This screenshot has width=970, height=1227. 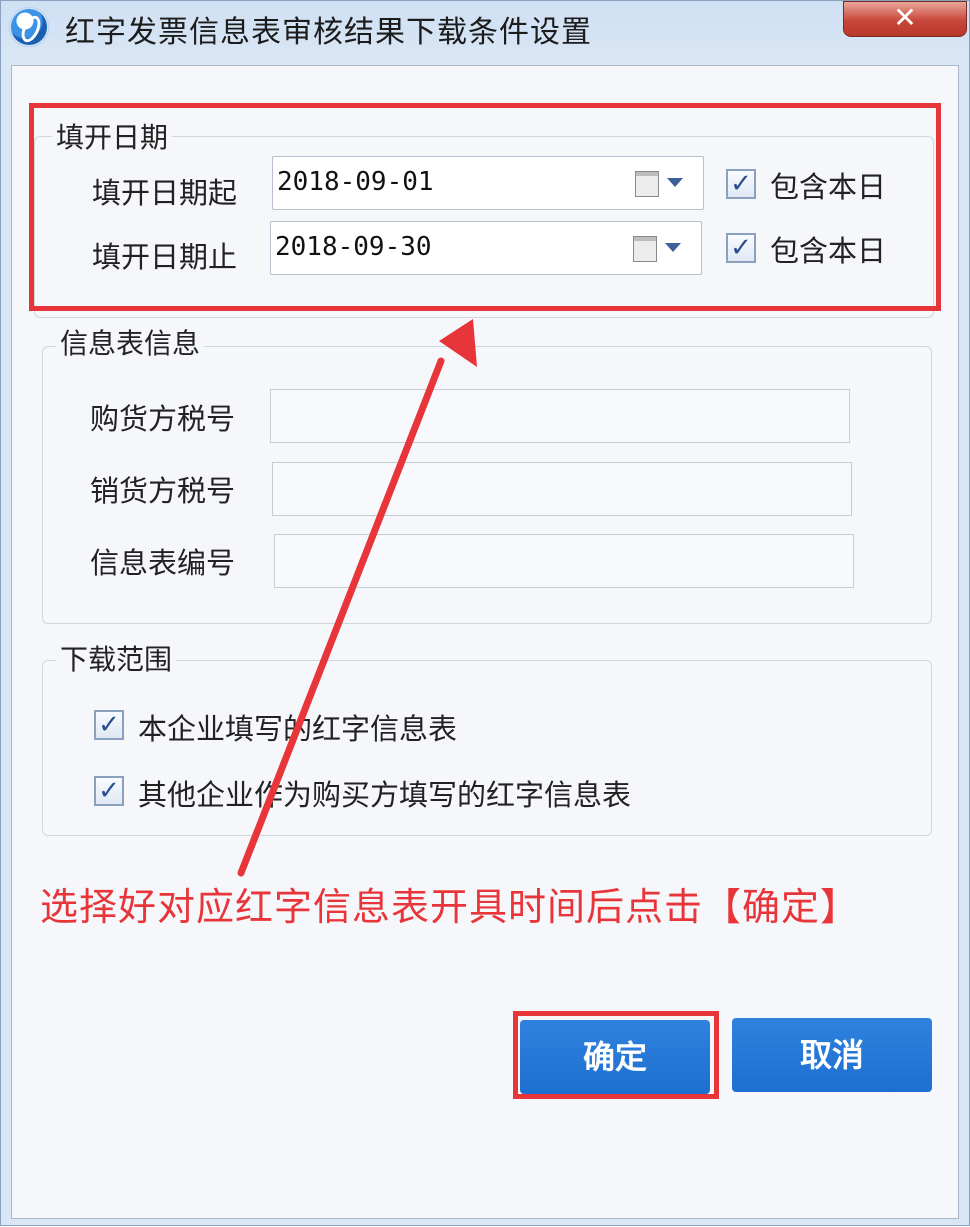 What do you see at coordinates (560, 416) in the screenshot?
I see `buyer-tax-input` at bounding box center [560, 416].